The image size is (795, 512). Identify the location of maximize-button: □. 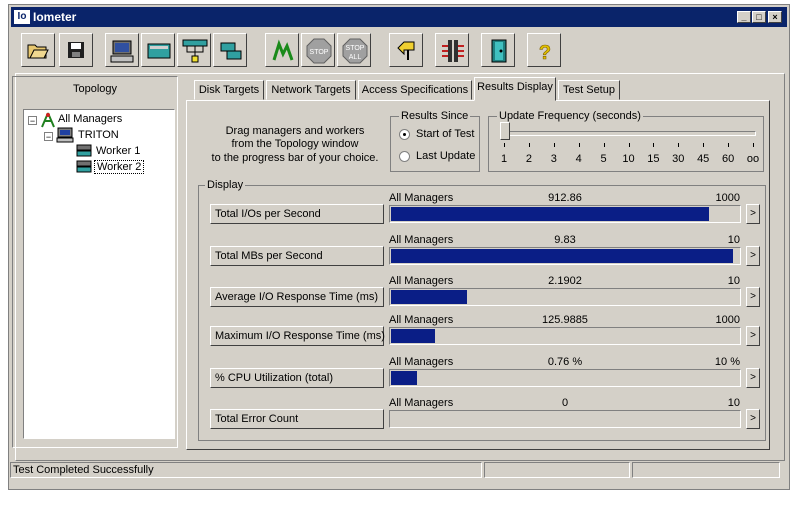
(759, 17).